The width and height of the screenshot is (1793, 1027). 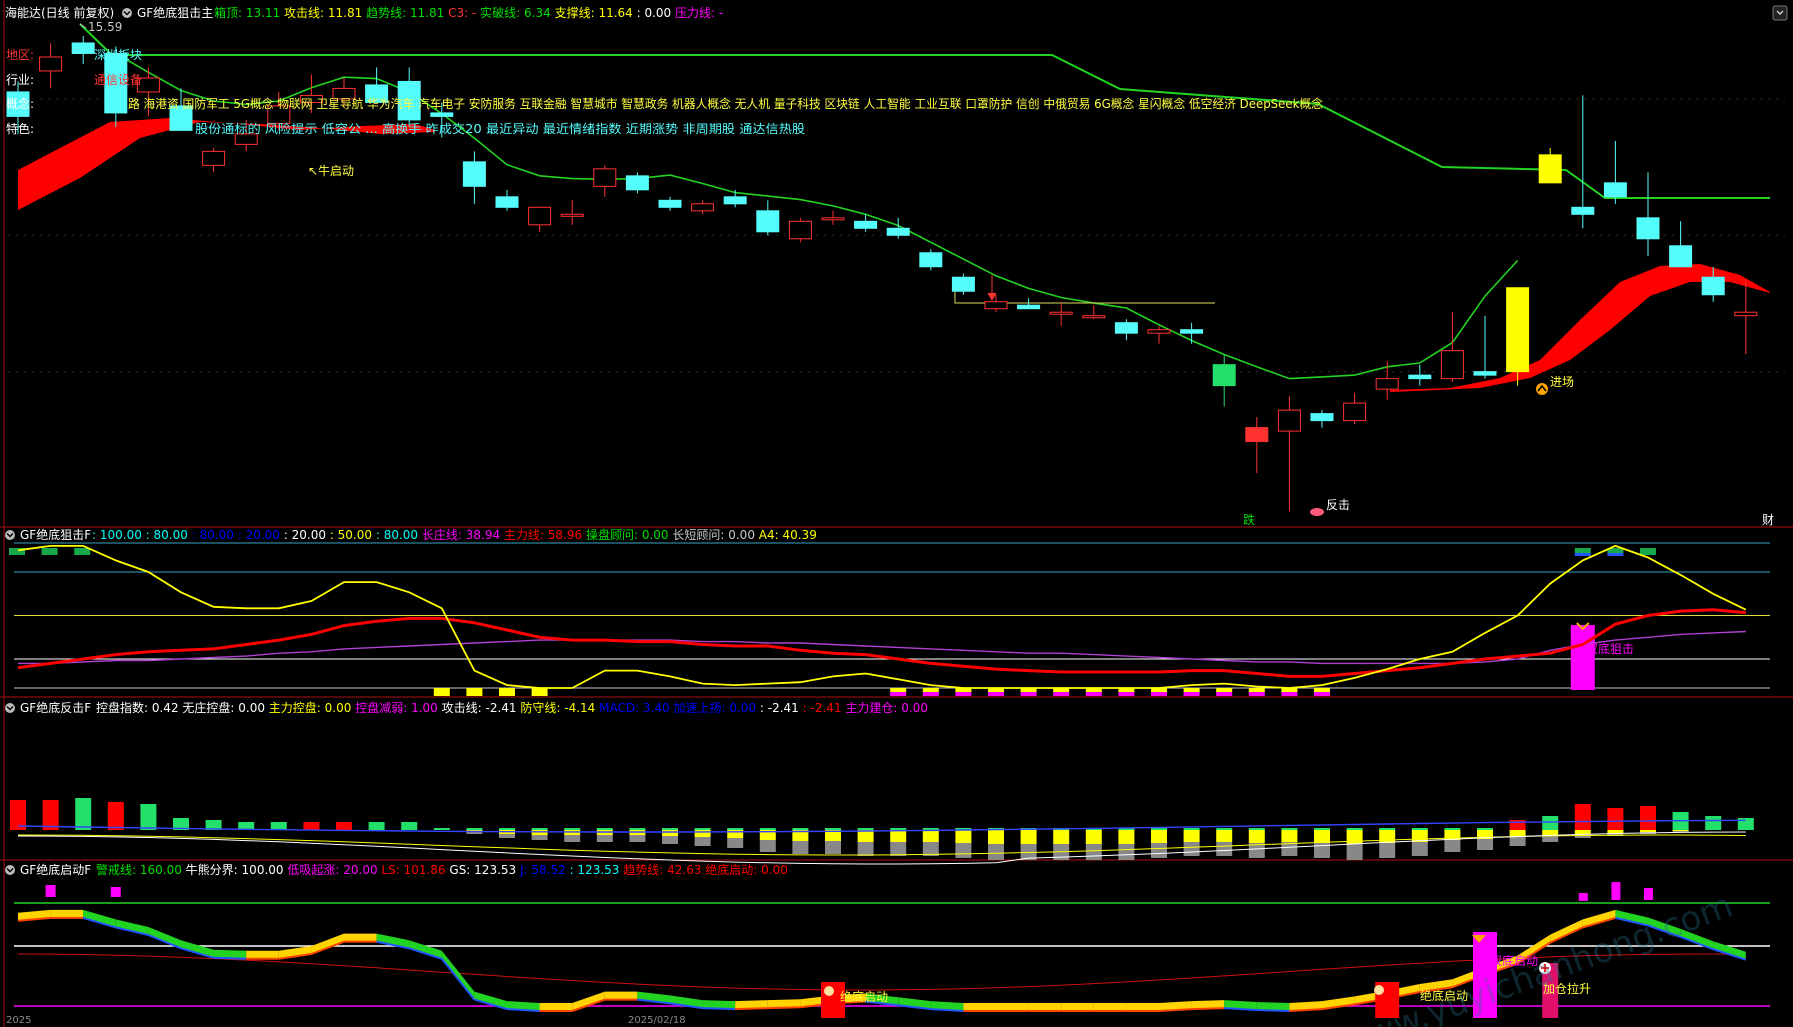 What do you see at coordinates (656, 708) in the screenshot?
I see `readout-value: 3.40` at bounding box center [656, 708].